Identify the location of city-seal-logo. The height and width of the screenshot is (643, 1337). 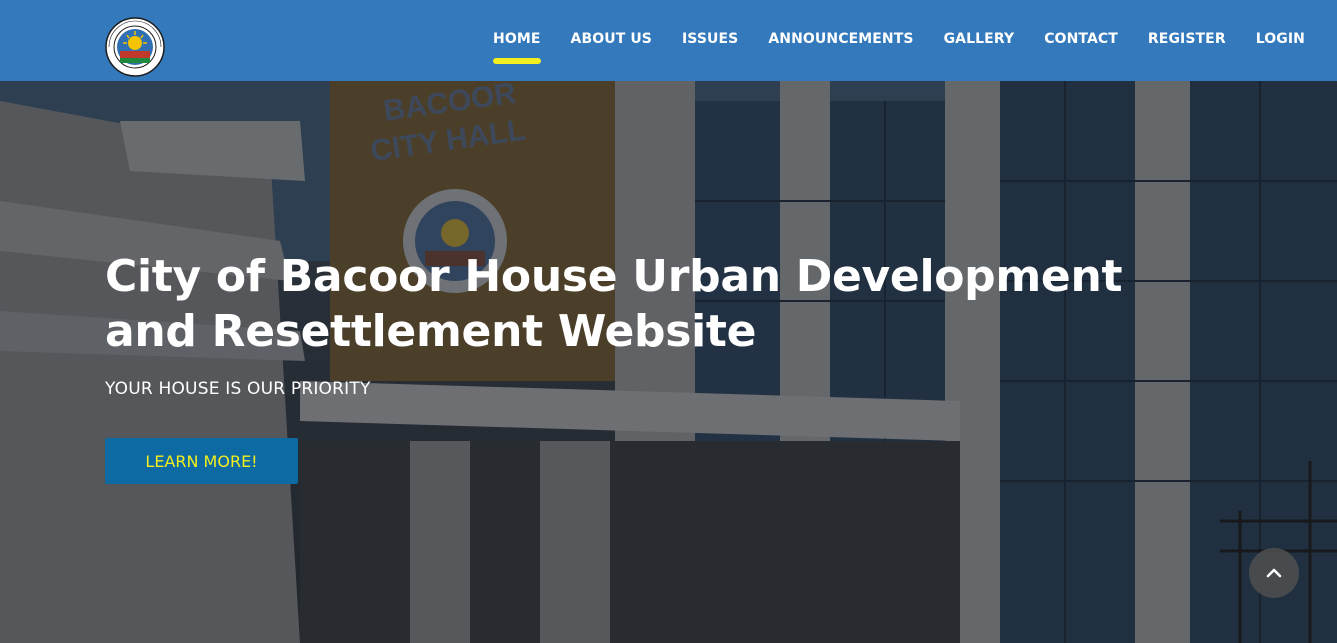
(135, 47).